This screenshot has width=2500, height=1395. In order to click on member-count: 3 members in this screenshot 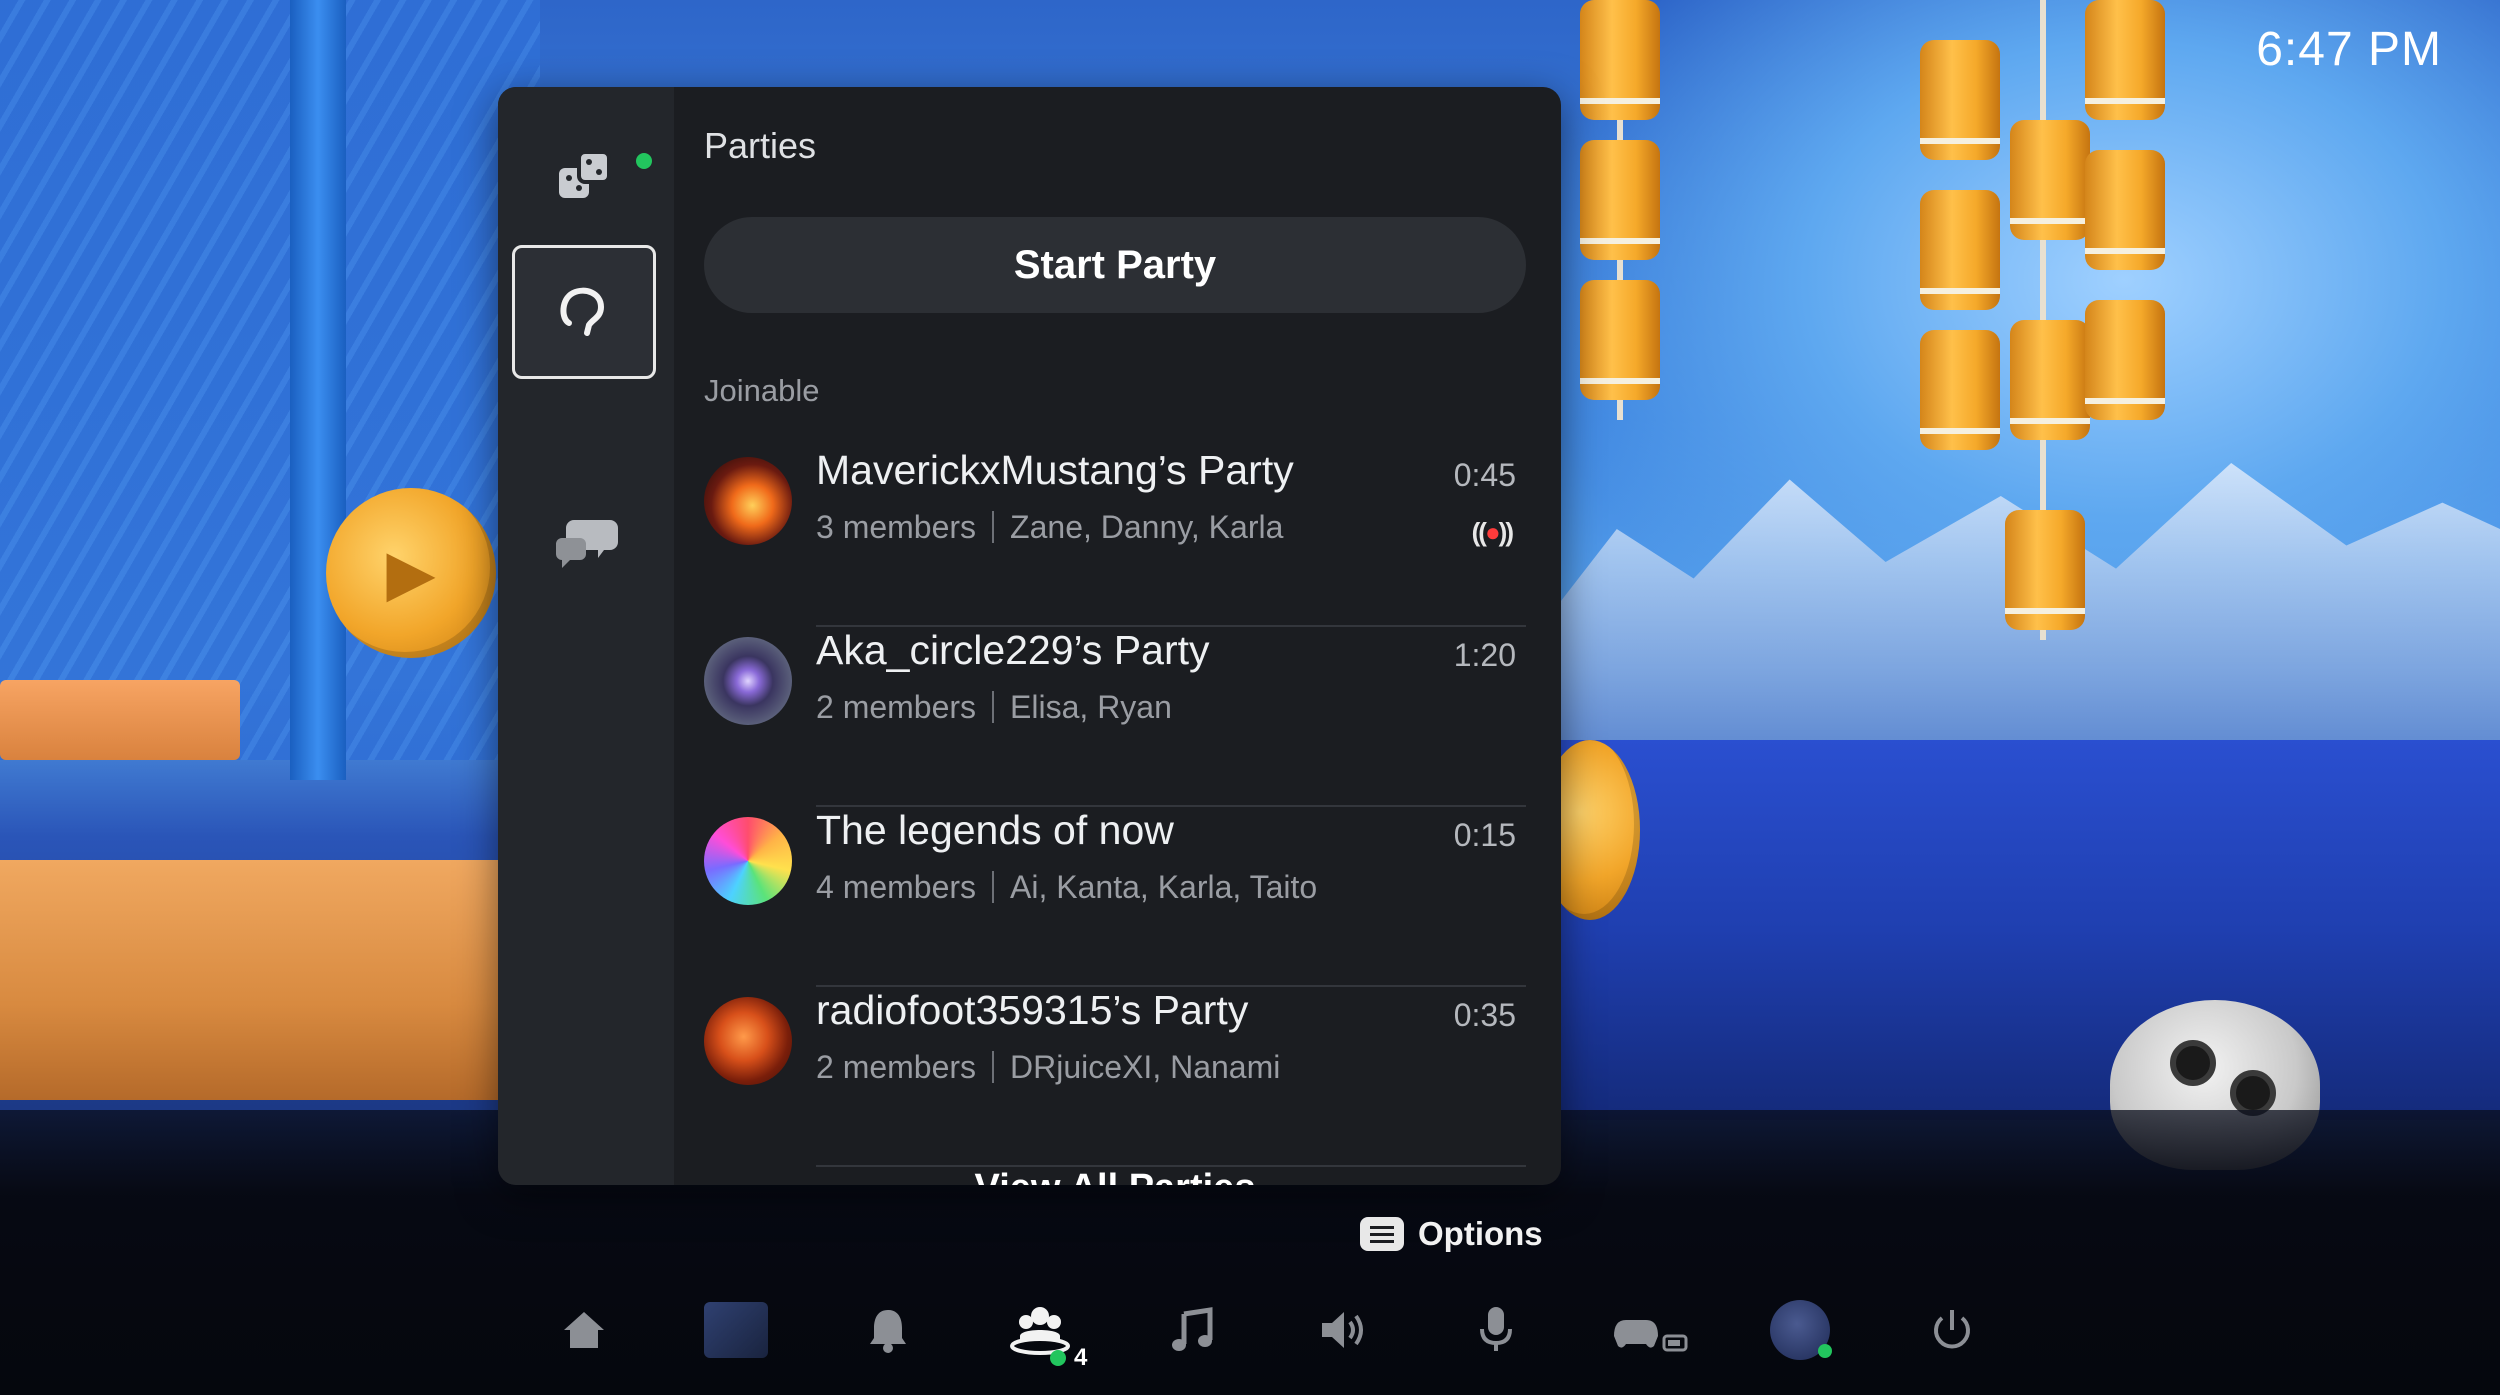, I will do `click(896, 527)`.